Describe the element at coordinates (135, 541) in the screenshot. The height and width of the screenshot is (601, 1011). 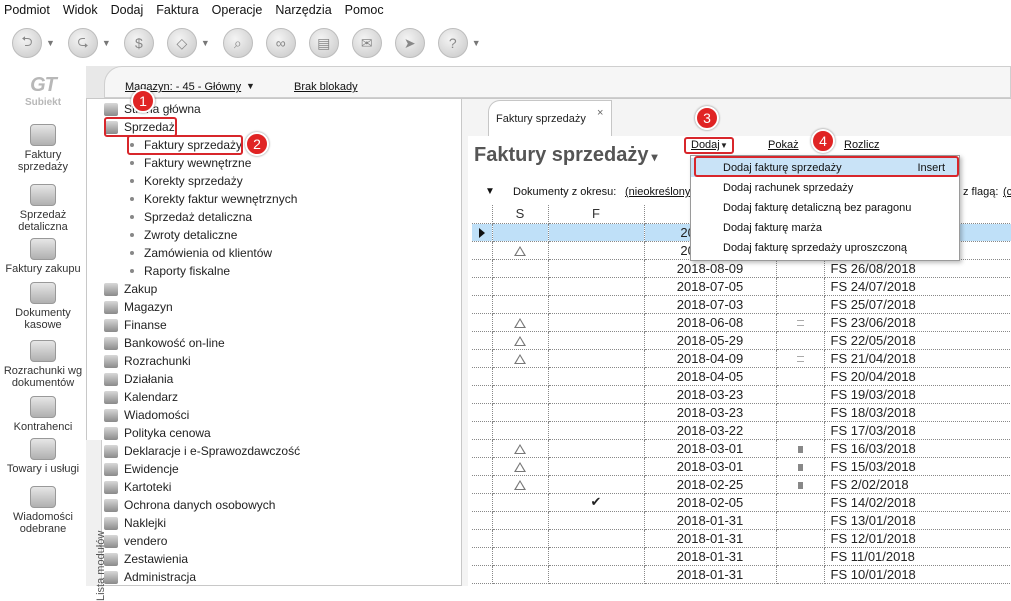
I see `module-vendero: vendero` at that location.